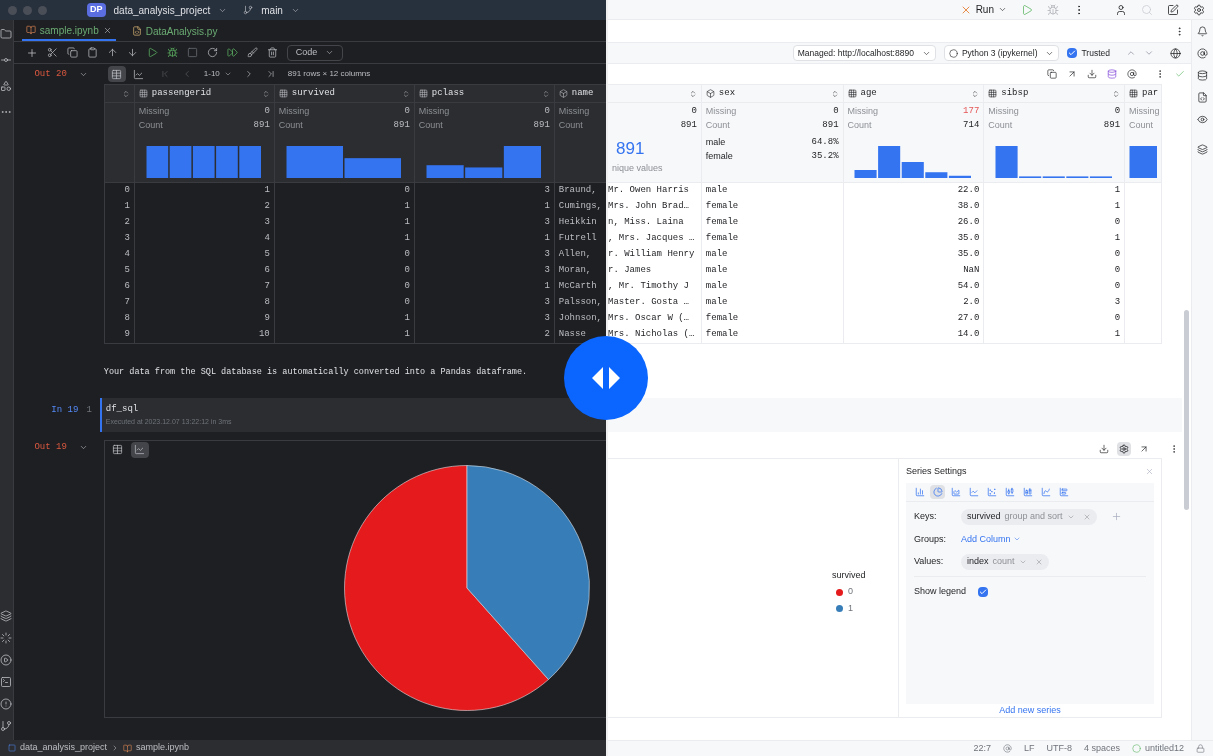 This screenshot has height=756, width=1213. What do you see at coordinates (204, 93) in the screenshot?
I see `column-header: passengerid` at bounding box center [204, 93].